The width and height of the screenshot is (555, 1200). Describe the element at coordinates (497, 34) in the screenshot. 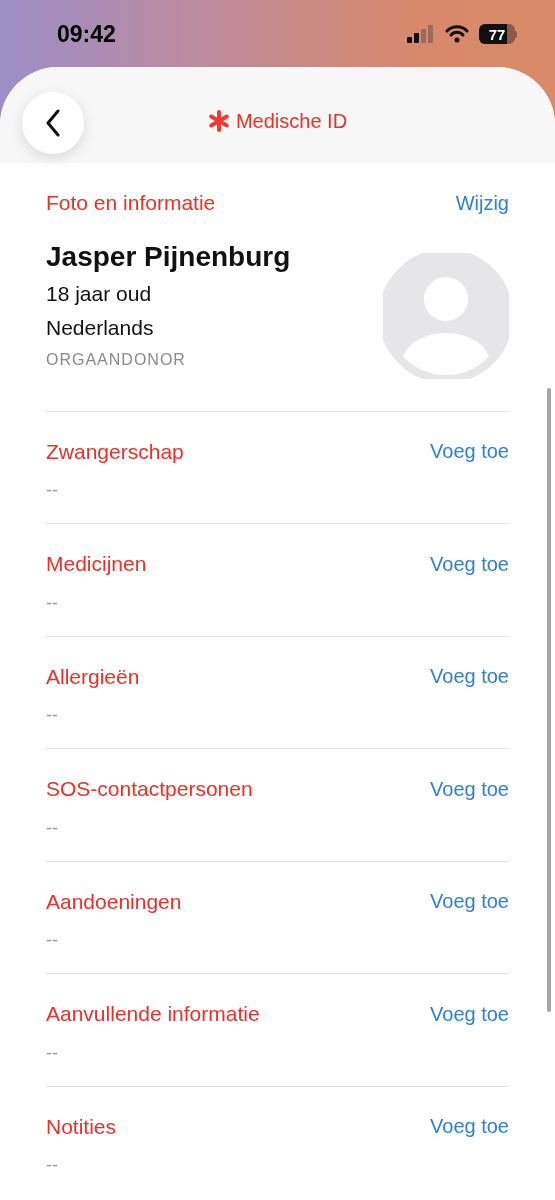

I see `battery-level: 77` at that location.